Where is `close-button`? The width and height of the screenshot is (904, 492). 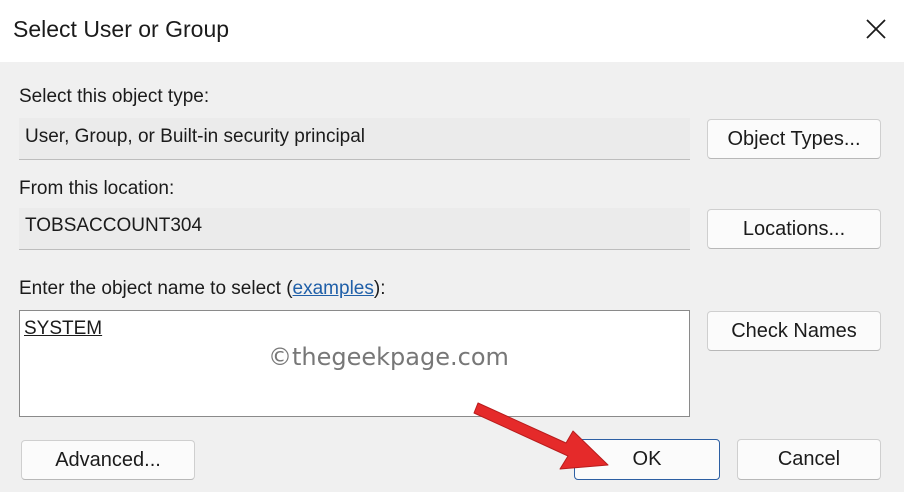
close-button is located at coordinates (875, 28).